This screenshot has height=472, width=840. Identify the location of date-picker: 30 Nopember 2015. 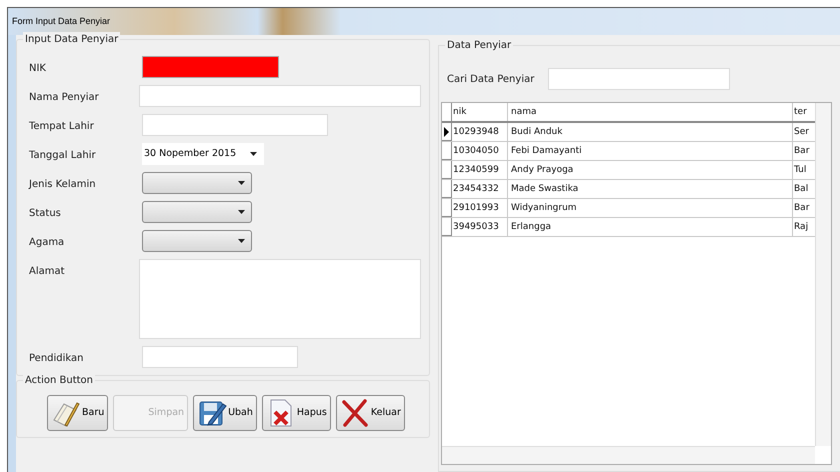
(203, 154).